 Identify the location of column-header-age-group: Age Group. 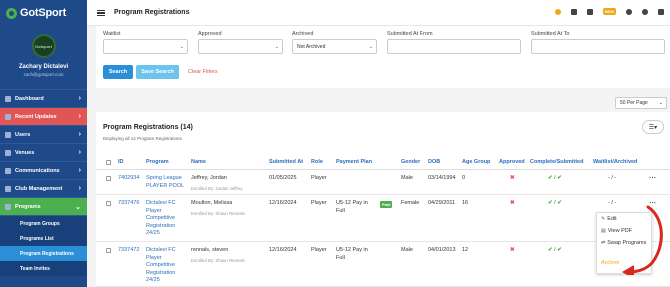
(476, 162).